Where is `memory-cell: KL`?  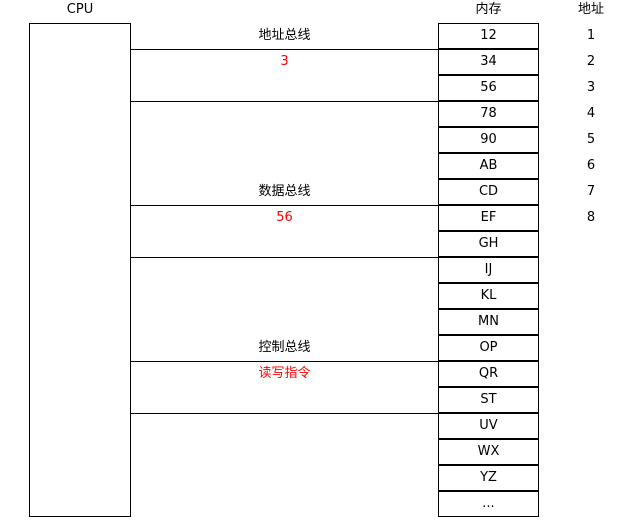
memory-cell: KL is located at coordinates (488, 296).